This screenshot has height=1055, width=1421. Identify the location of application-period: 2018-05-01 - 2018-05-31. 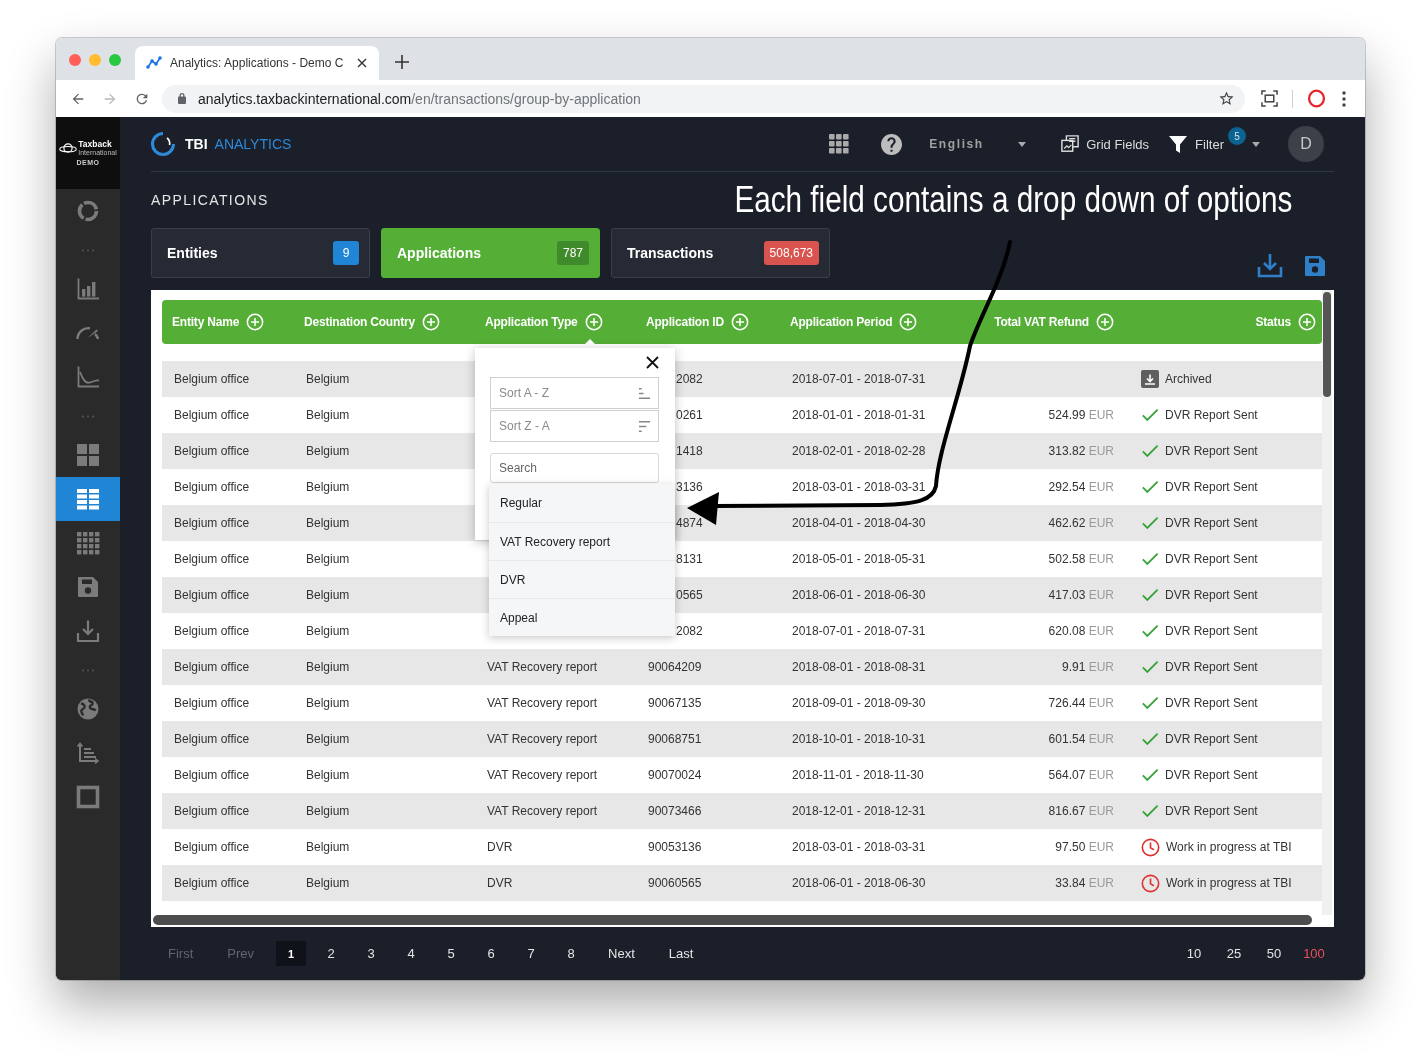
(859, 559).